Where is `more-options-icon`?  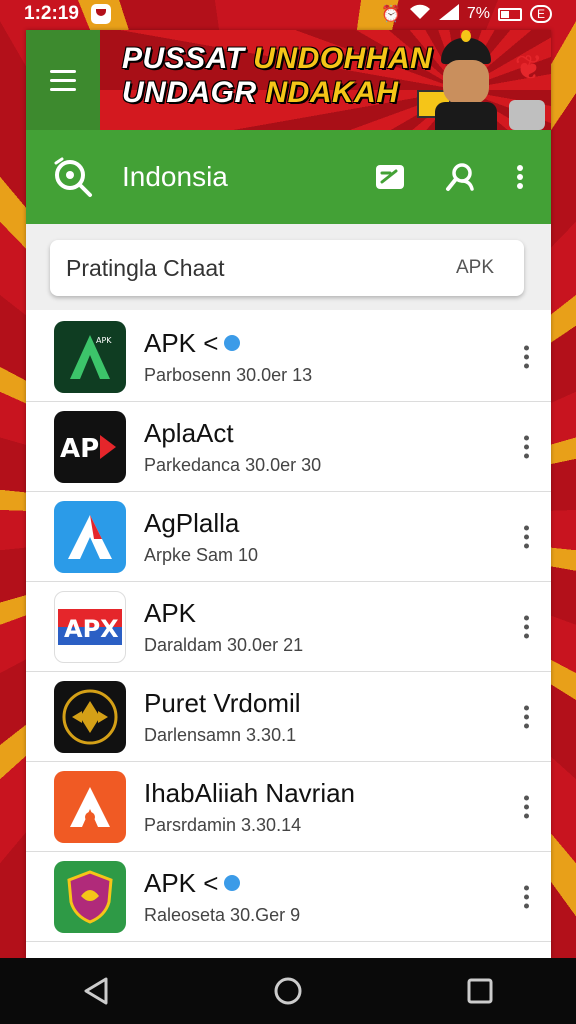
more-options-icon is located at coordinates (520, 177).